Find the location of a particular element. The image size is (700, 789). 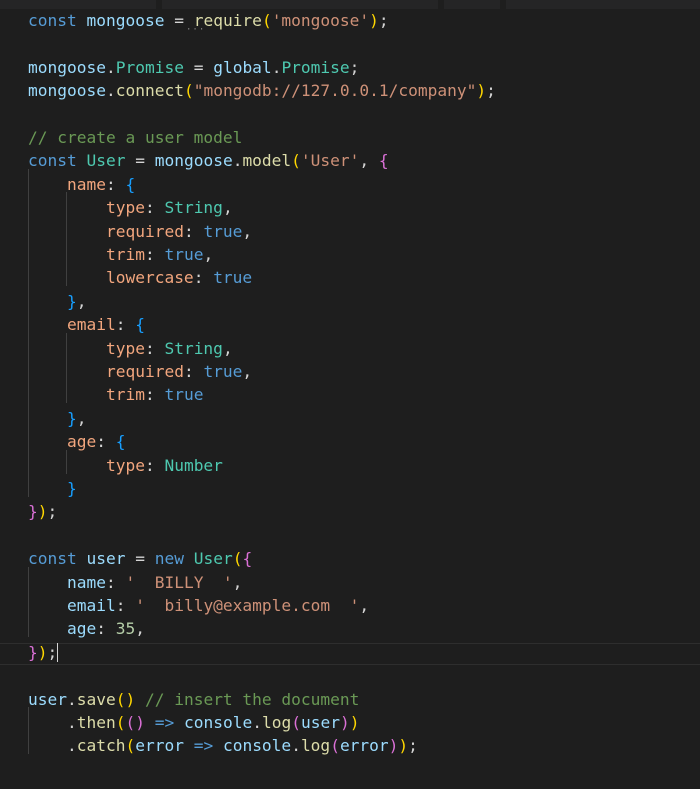

code-line: } is located at coordinates (52, 488).